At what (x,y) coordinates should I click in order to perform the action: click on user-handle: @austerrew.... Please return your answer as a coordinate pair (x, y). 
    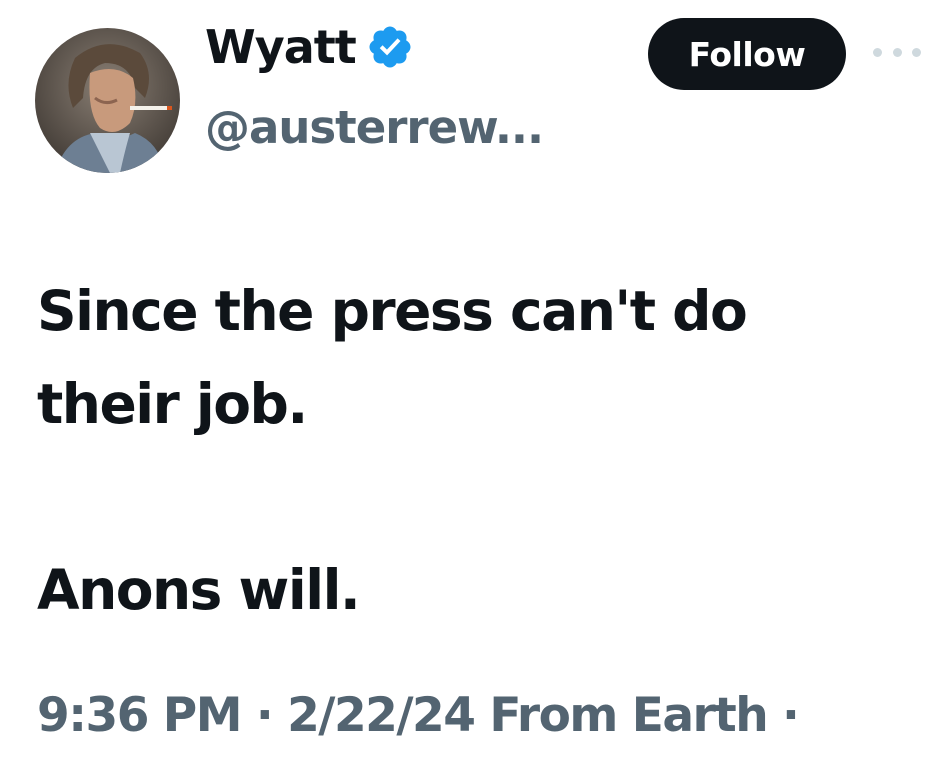
    Looking at the image, I should click on (374, 128).